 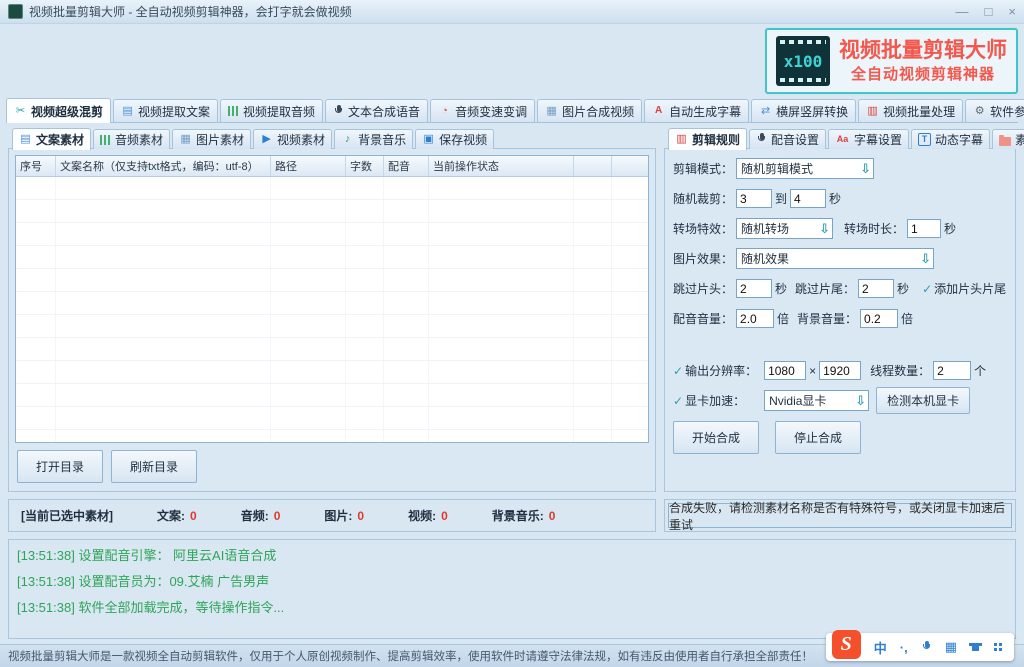 What do you see at coordinates (919, 645) in the screenshot?
I see `ime-toolbar: S 中 ·, ▦` at bounding box center [919, 645].